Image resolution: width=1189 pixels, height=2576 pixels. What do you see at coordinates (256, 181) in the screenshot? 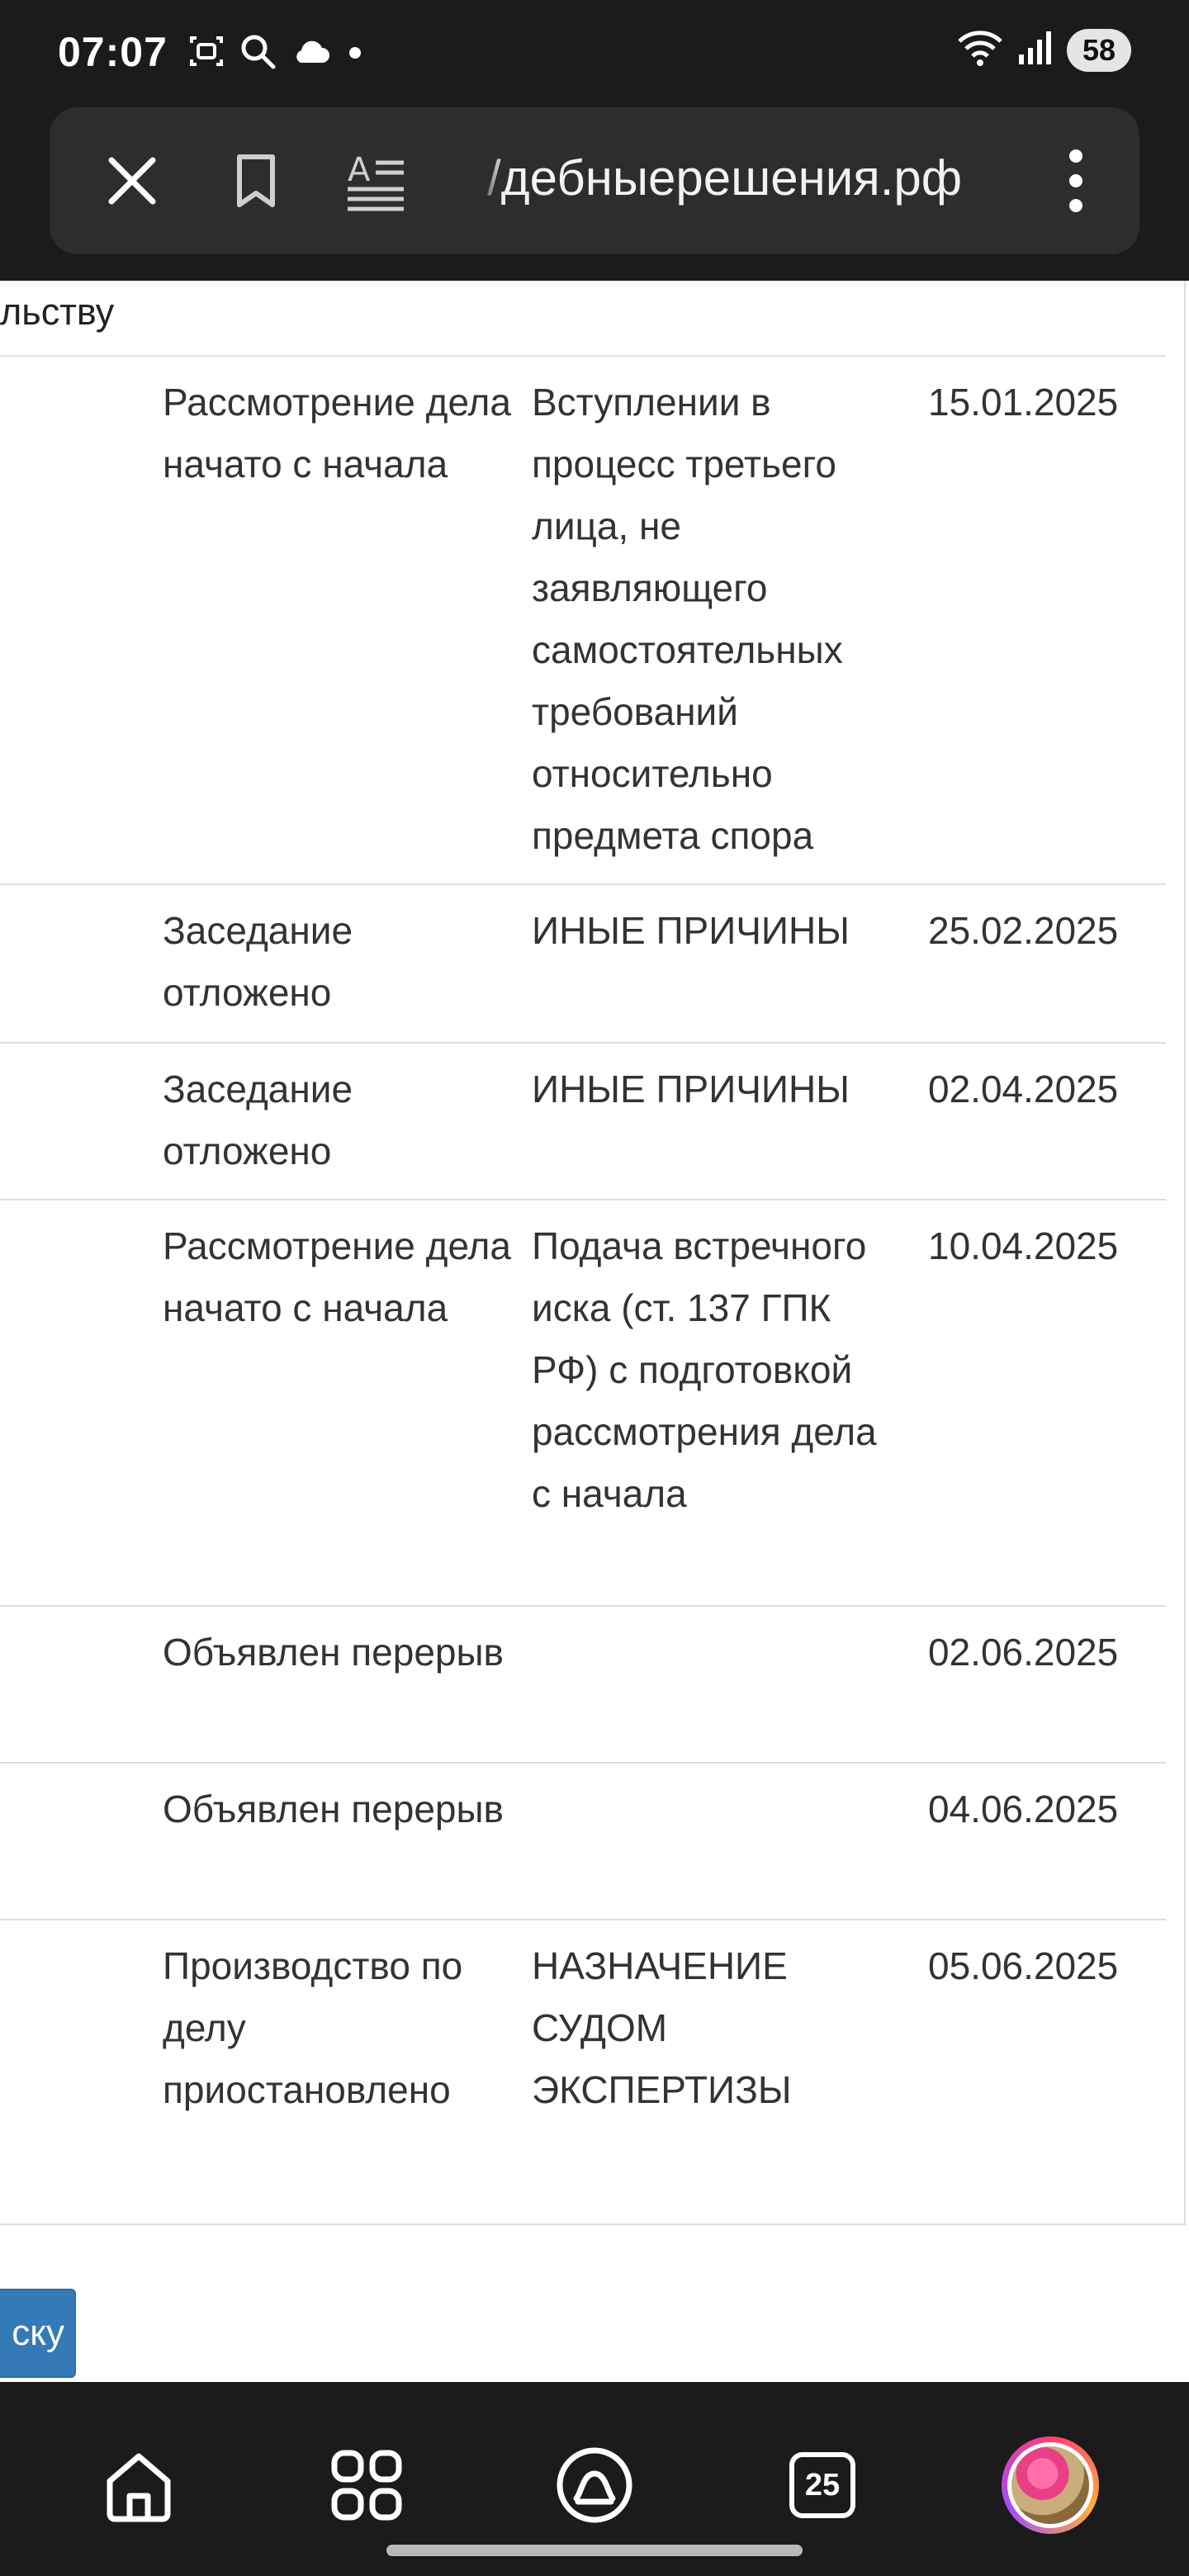
I see `bookmark-icon` at bounding box center [256, 181].